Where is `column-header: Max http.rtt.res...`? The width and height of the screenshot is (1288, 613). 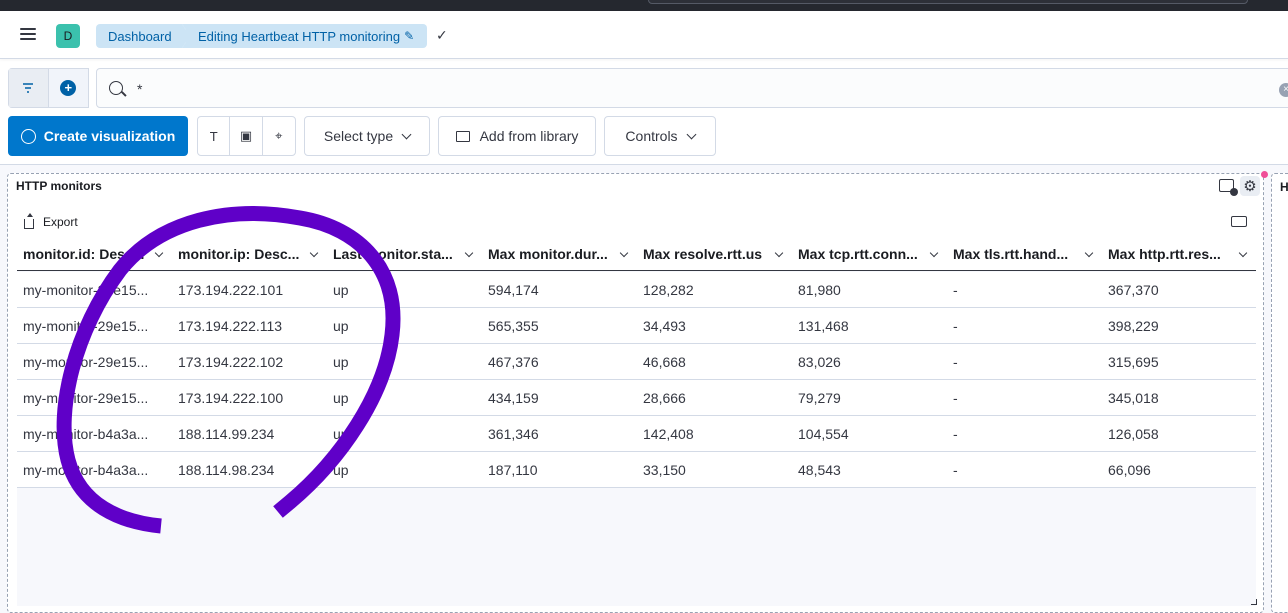
column-header: Max http.rtt.res... is located at coordinates (1179, 254).